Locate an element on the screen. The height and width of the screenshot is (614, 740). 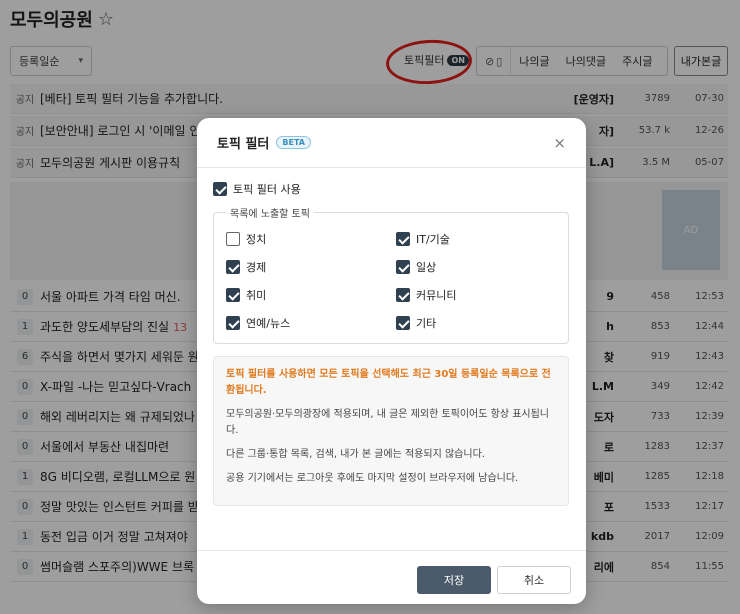
save-button: 저장 is located at coordinates (454, 580).